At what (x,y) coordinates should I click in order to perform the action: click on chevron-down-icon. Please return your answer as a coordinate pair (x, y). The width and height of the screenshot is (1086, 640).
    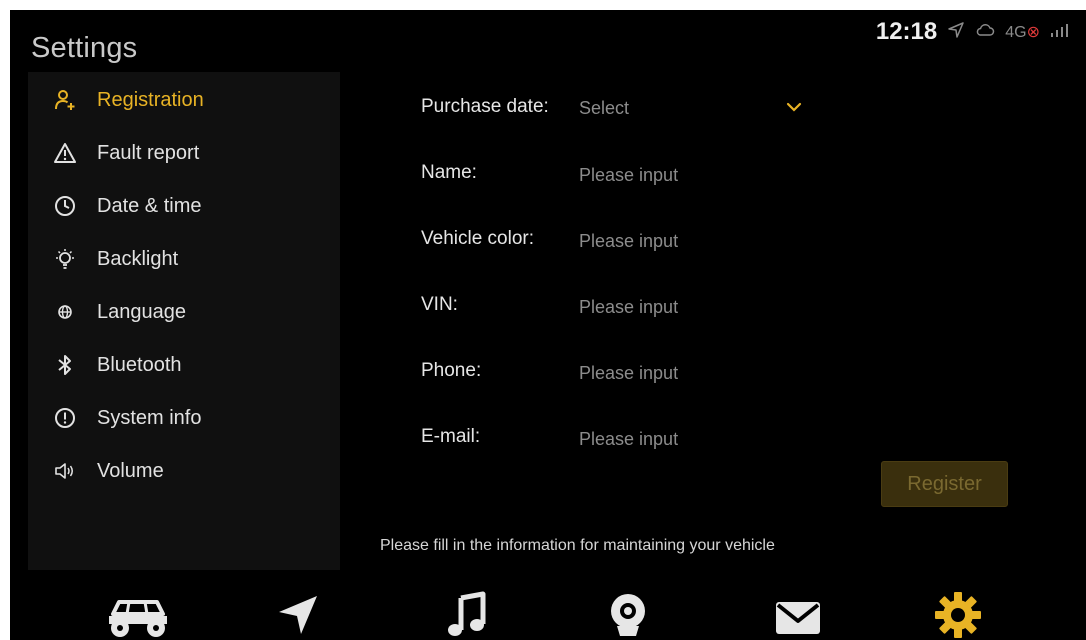
    Looking at the image, I should click on (794, 107).